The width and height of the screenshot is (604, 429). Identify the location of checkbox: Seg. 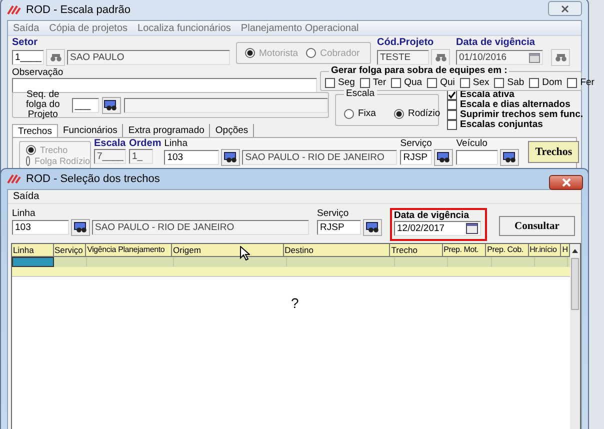
(340, 82).